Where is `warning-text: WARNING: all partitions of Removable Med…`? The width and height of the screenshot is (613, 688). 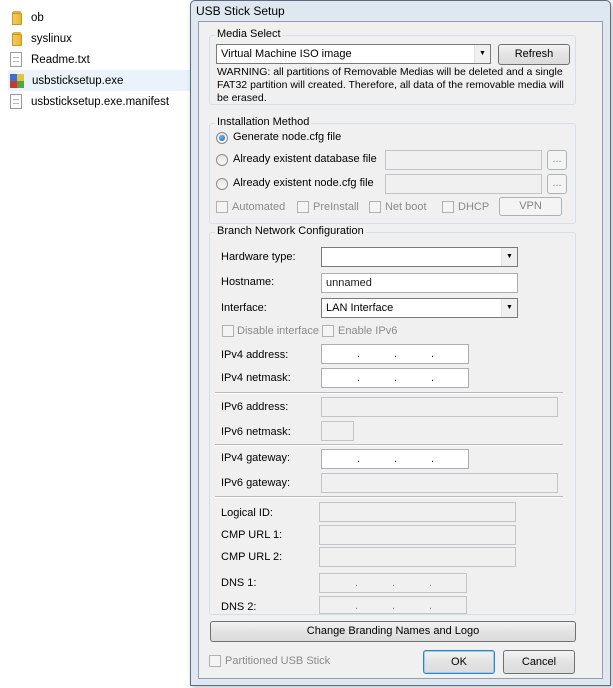 warning-text: WARNING: all partitions of Removable Med… is located at coordinates (390, 85).